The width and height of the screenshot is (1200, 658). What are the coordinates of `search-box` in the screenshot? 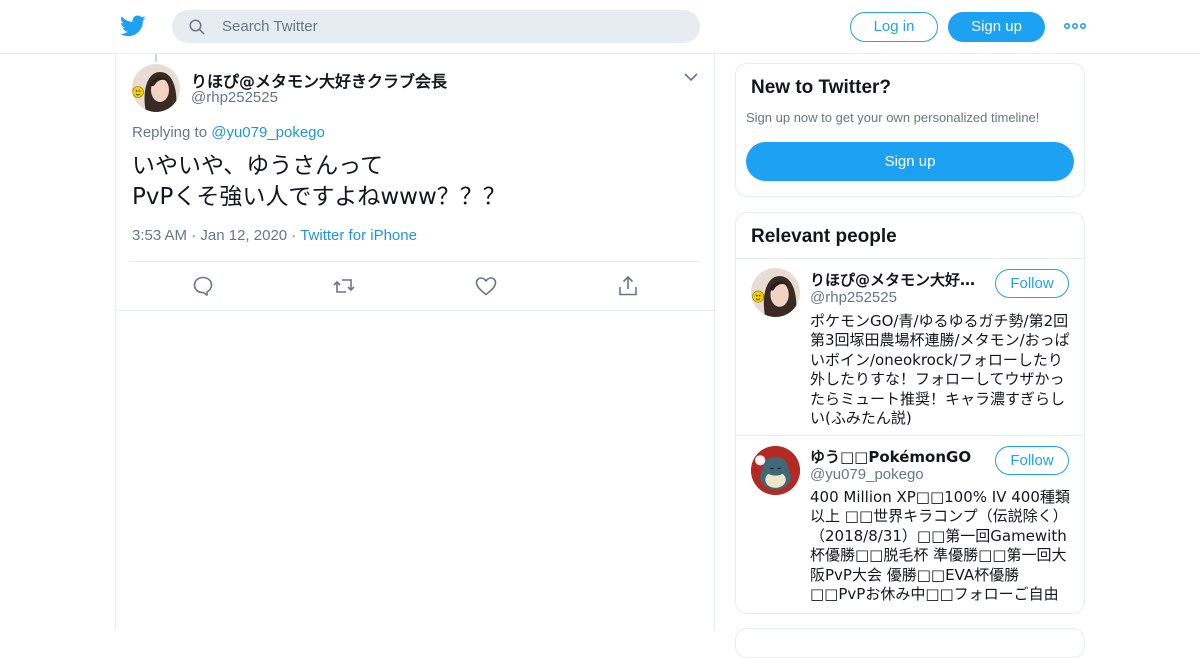 It's located at (436, 26).